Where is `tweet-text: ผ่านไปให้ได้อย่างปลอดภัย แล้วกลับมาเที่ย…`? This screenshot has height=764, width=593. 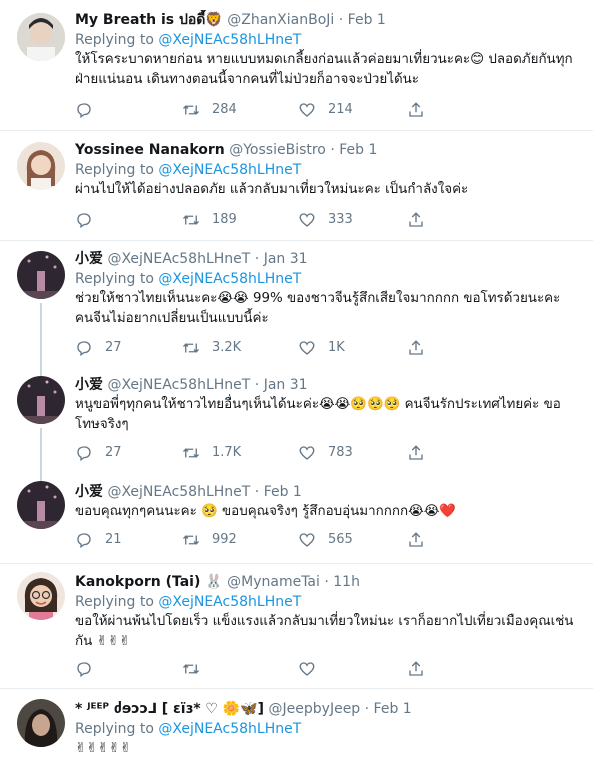
tweet-text: ผ่านไปให้ได้อย่างปลอดภัย แล้วกลับมาเที่ย… is located at coordinates (272, 189).